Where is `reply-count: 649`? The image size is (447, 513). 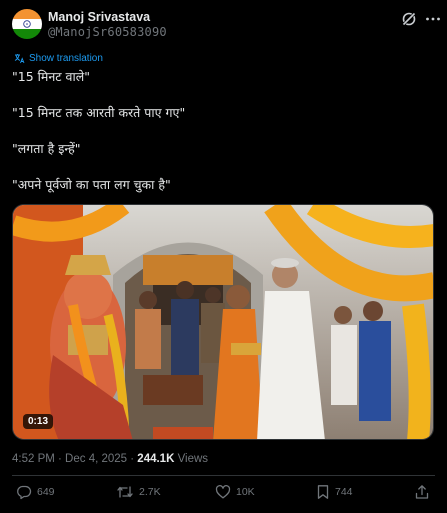 reply-count: 649 is located at coordinates (46, 492).